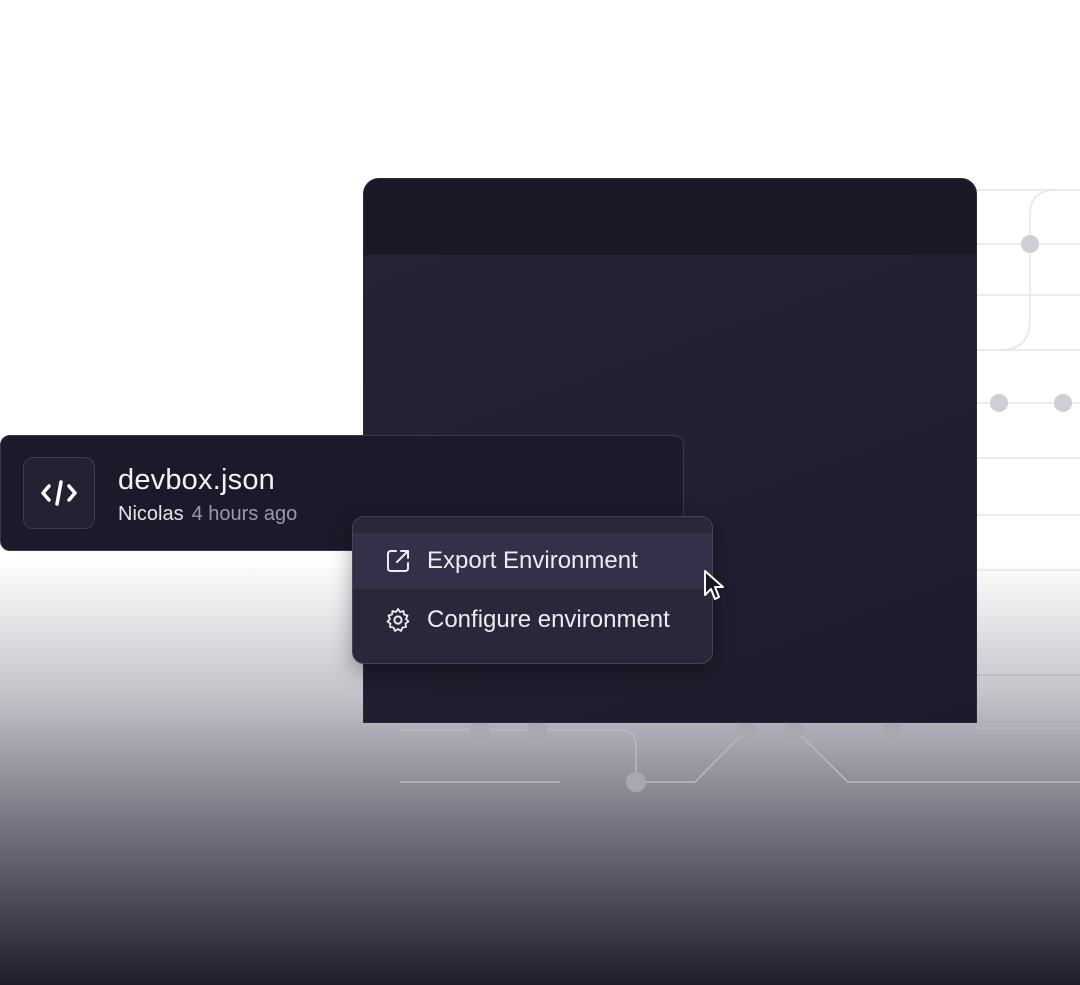 The height and width of the screenshot is (985, 1080). I want to click on menu-item-export-environment: Export Environment, so click(532, 561).